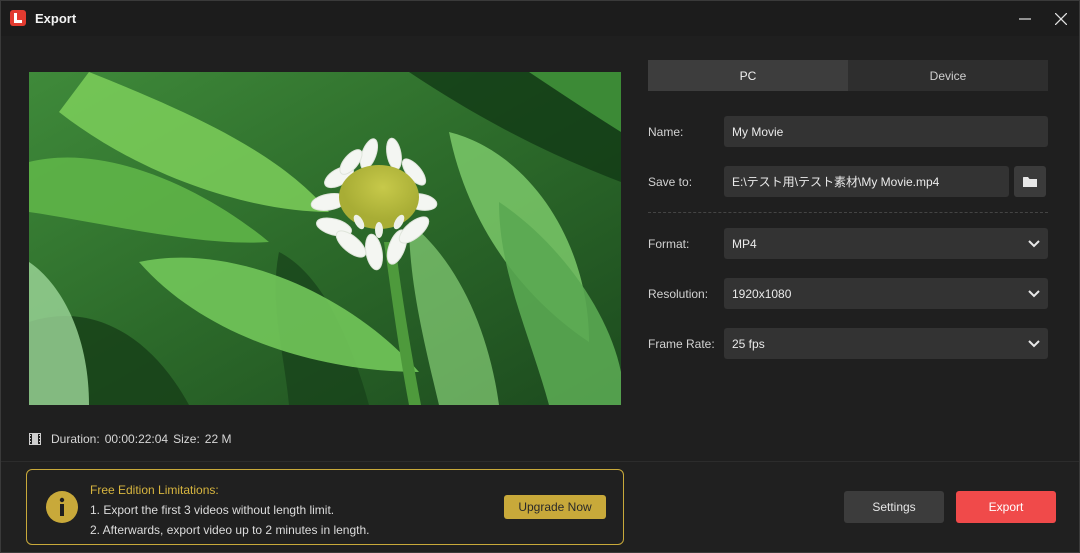 Image resolution: width=1080 pixels, height=553 pixels. What do you see at coordinates (669, 244) in the screenshot?
I see `format-label: Format:` at bounding box center [669, 244].